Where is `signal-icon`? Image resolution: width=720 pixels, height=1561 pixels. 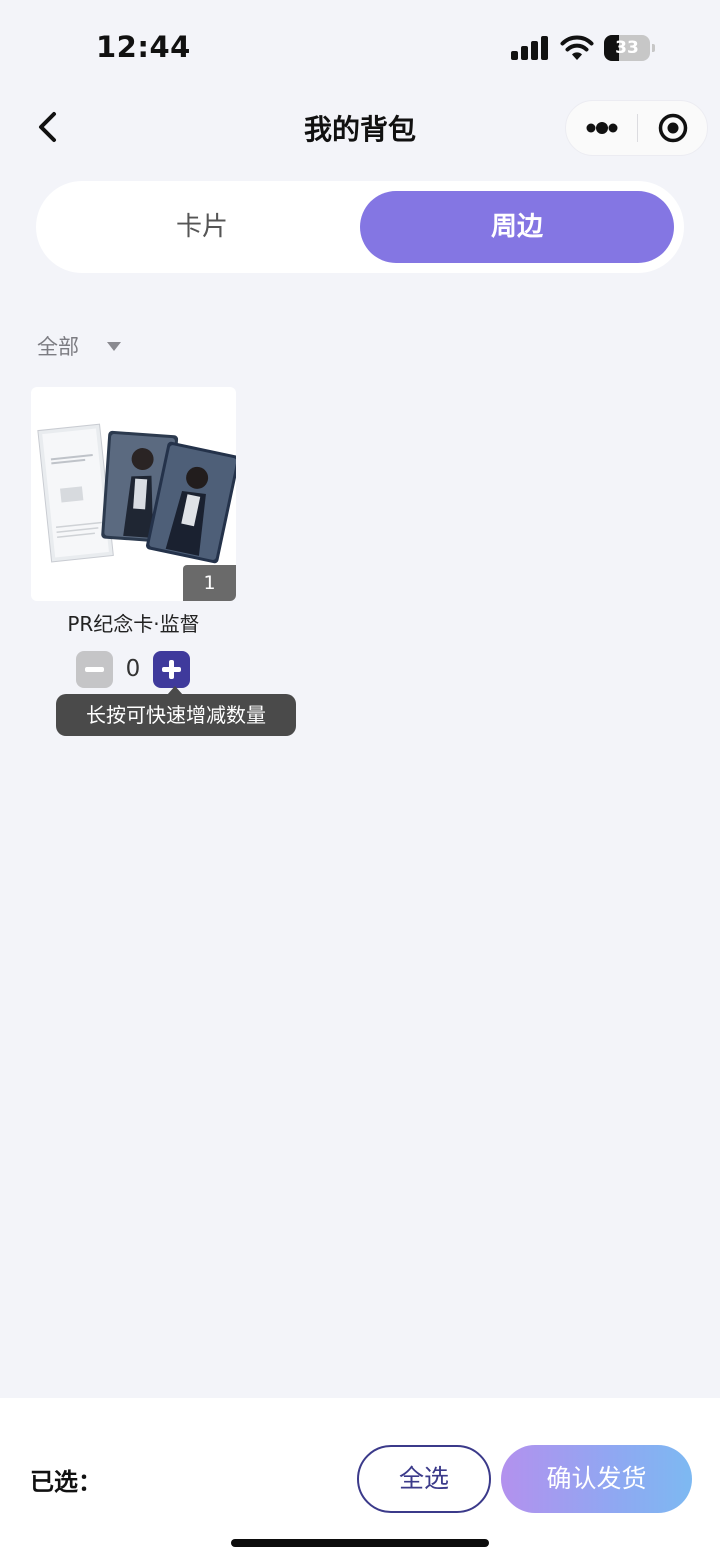 signal-icon is located at coordinates (530, 48).